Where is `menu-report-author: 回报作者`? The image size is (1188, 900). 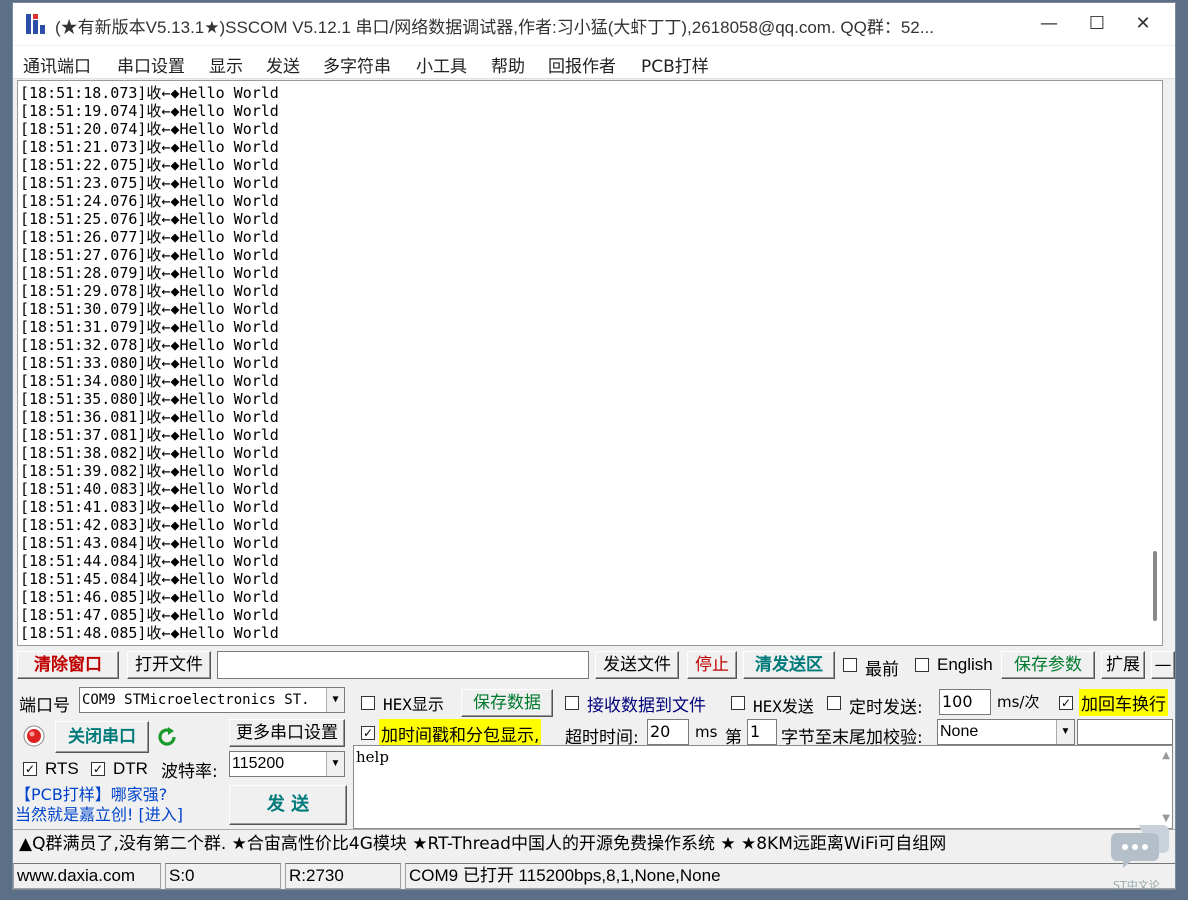 menu-report-author: 回报作者 is located at coordinates (582, 64).